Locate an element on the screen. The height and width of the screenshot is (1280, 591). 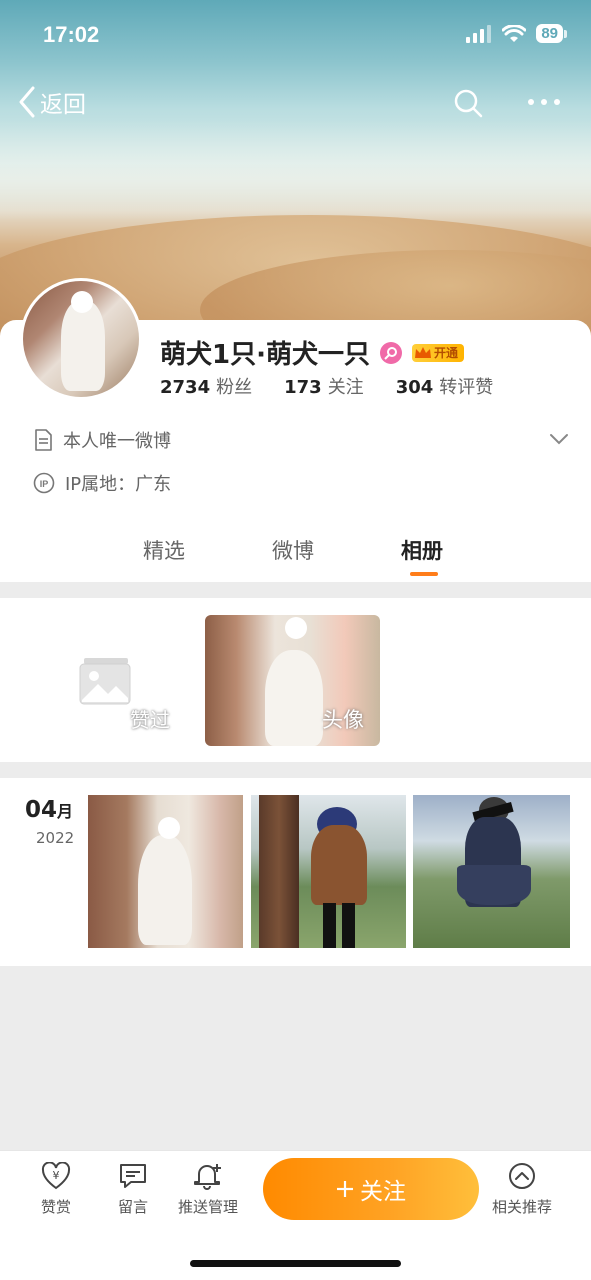
status-time: 17:02 is located at coordinates (71, 34).